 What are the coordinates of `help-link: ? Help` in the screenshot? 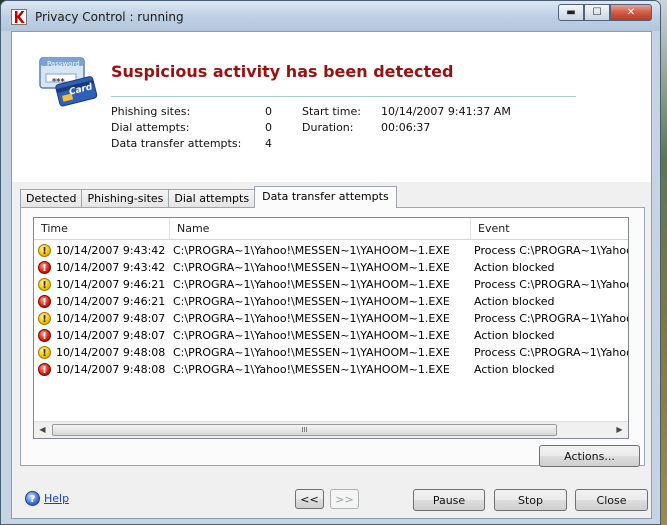 It's located at (47, 498).